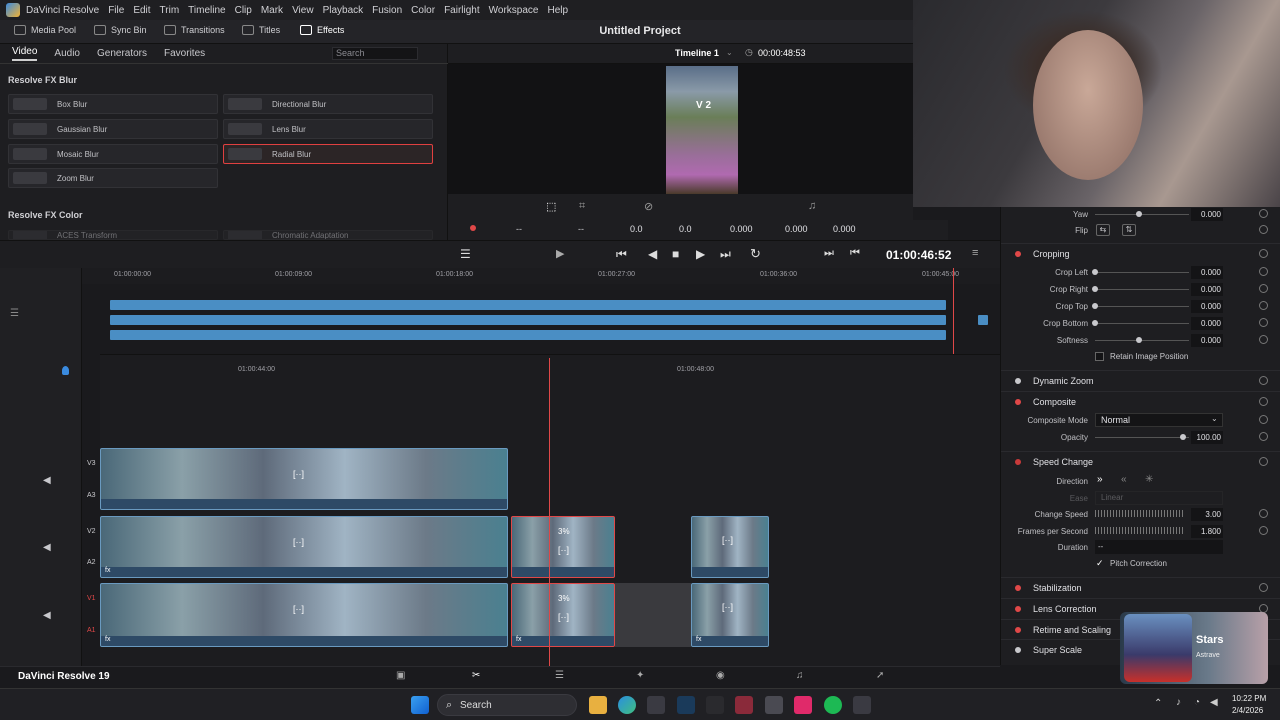 This screenshot has height=720, width=1280. Describe the element at coordinates (741, 229) in the screenshot. I see `rotation-value: 0.000` at that location.